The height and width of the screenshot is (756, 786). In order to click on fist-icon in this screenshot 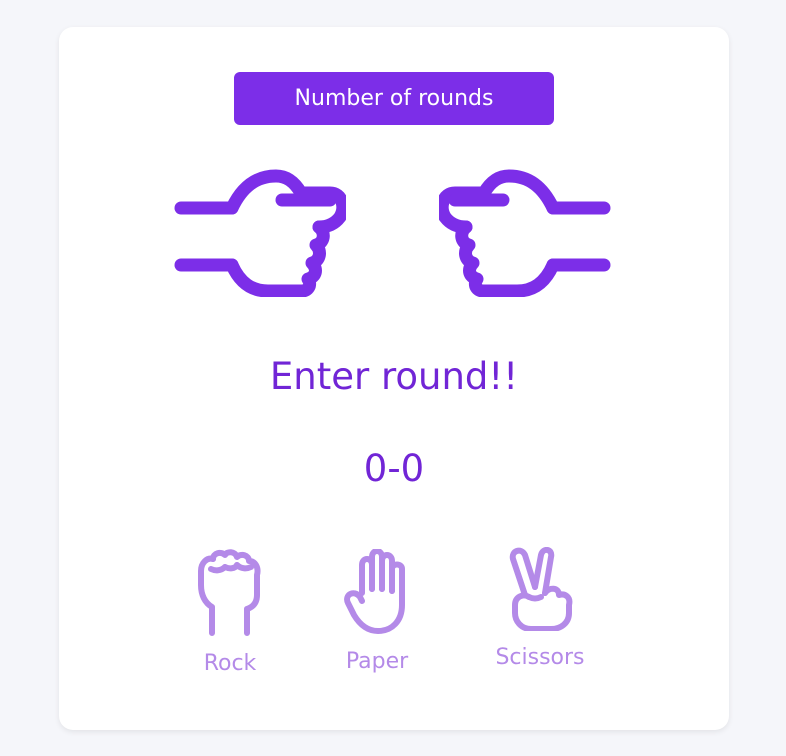, I will do `click(229, 592)`.